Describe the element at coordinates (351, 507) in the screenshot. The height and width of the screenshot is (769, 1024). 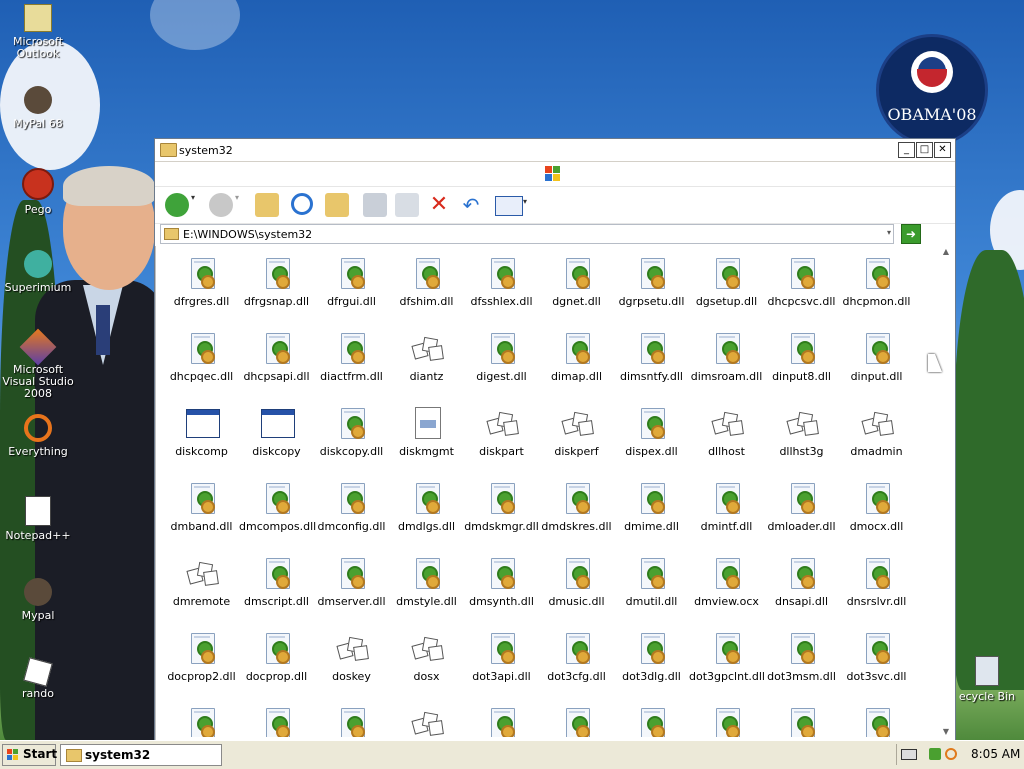
I see `file-item: dmconfig.dll` at that location.